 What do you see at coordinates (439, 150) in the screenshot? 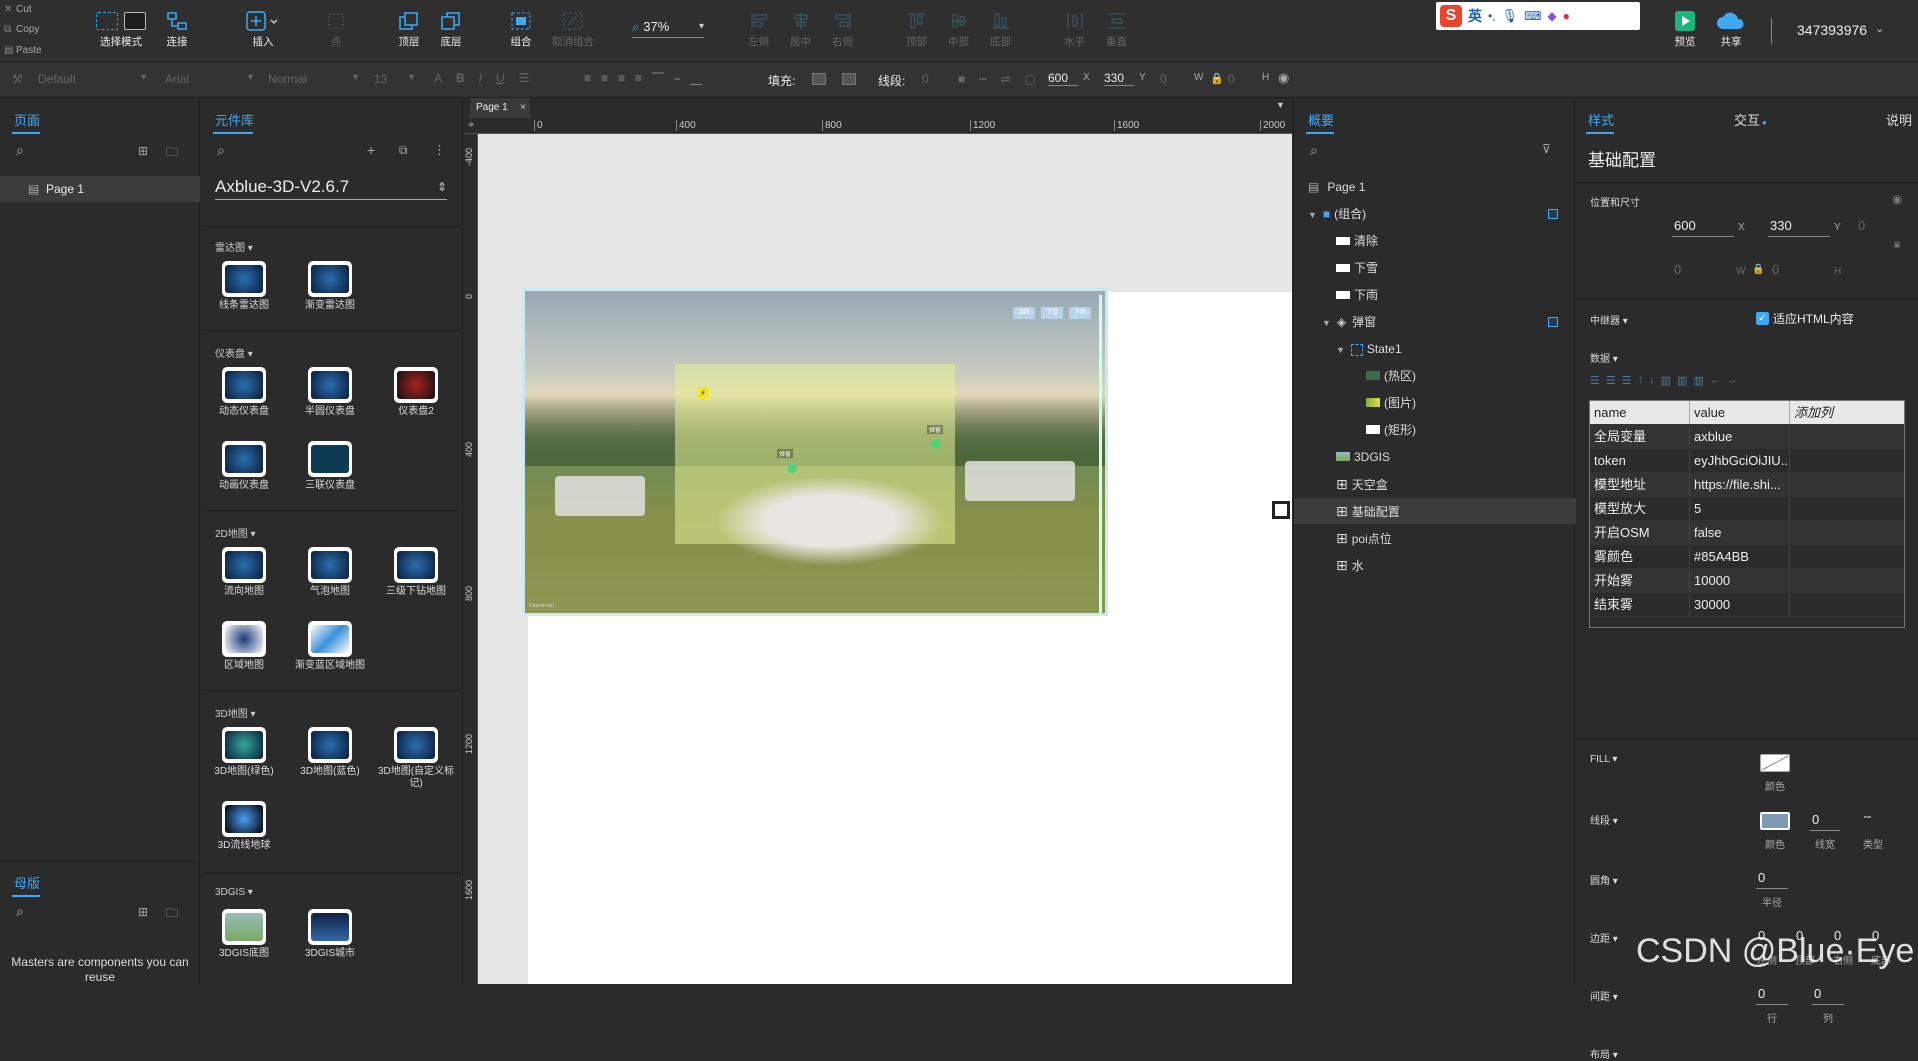
I see `more-options-icon: ⋮` at bounding box center [439, 150].